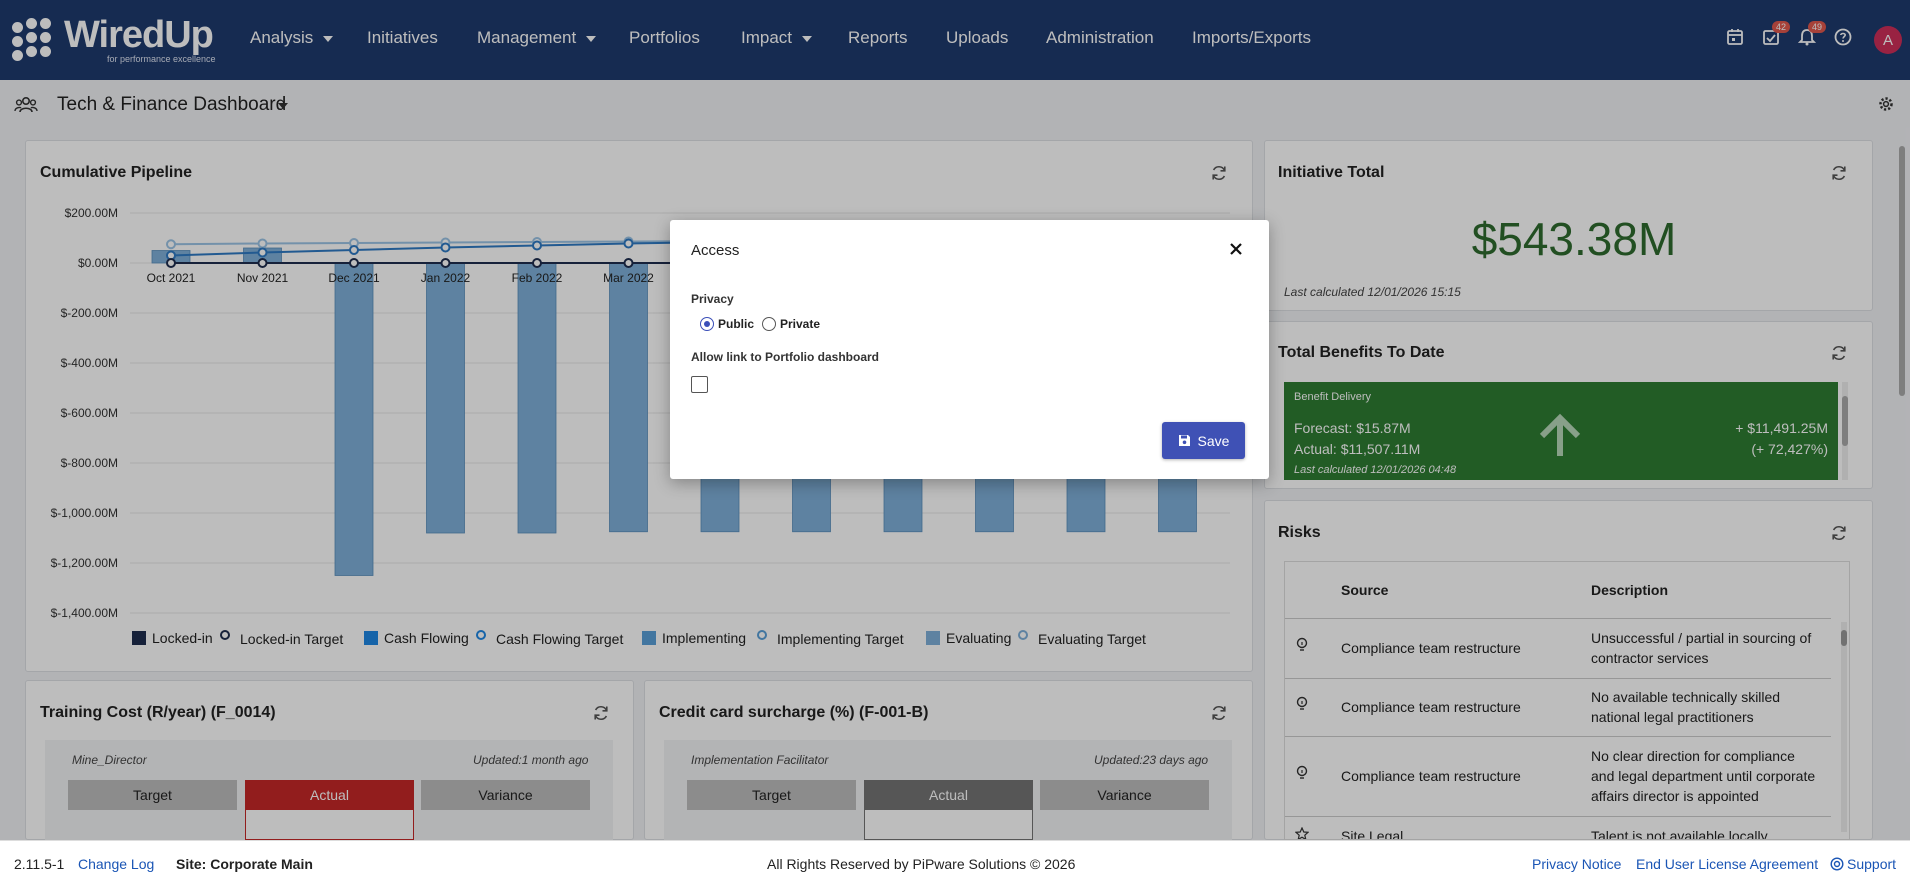 The height and width of the screenshot is (885, 1910). Describe the element at coordinates (712, 299) in the screenshot. I see `privacy-label: Privacy` at that location.